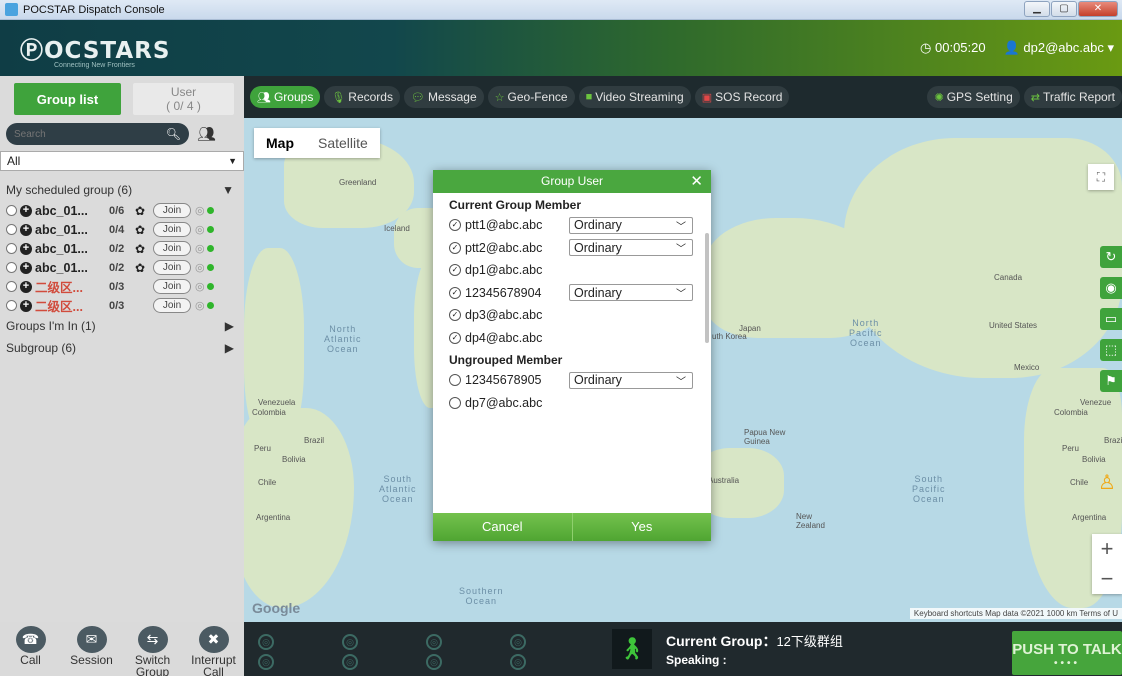  What do you see at coordinates (973, 97) in the screenshot?
I see `gps-setting-button: ✺ GPS Setting` at bounding box center [973, 97].